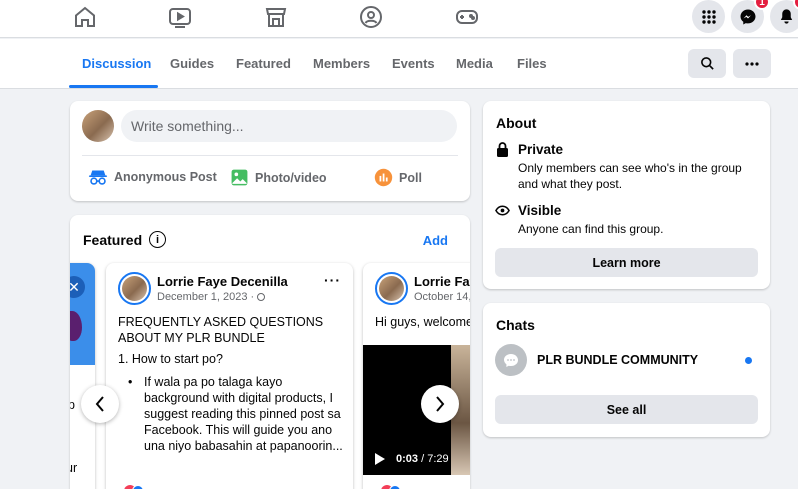  What do you see at coordinates (157, 239) in the screenshot?
I see `info-icon: i` at bounding box center [157, 239].